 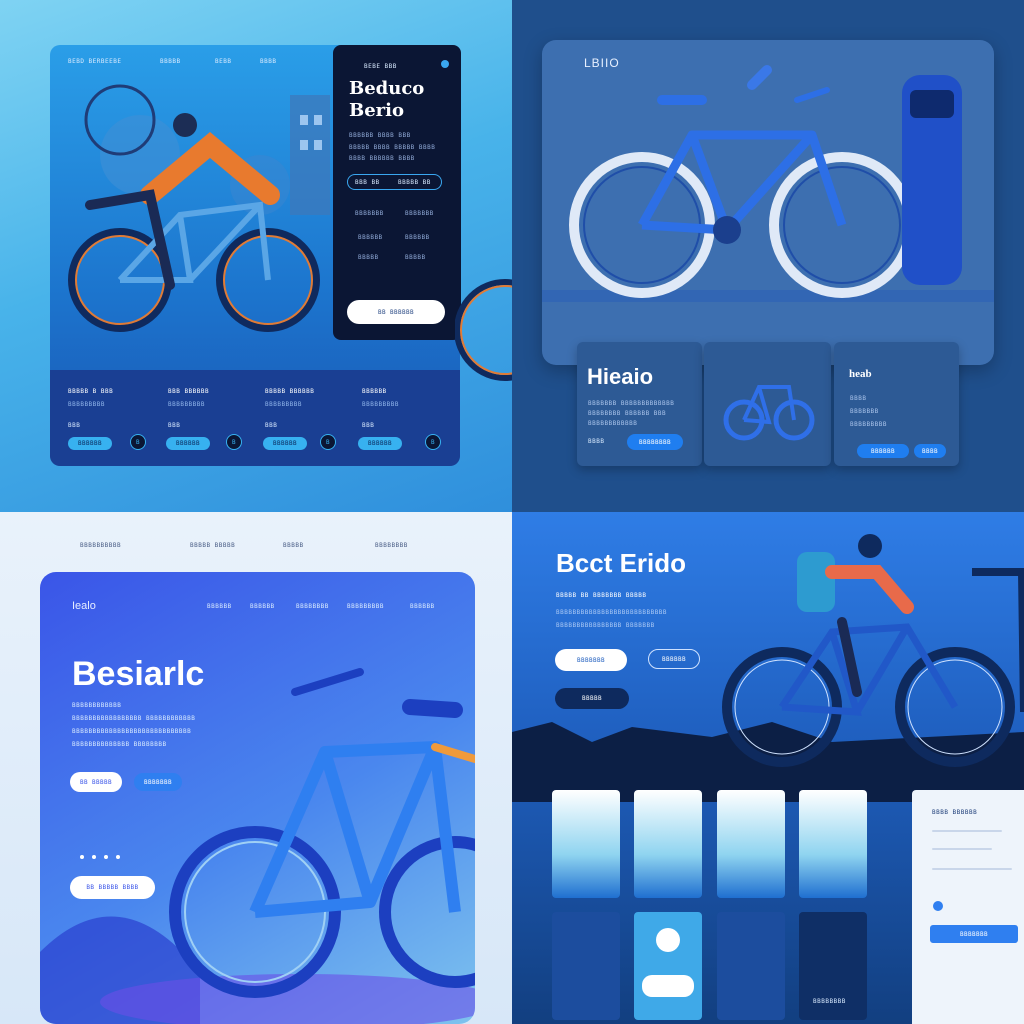 What do you see at coordinates (612, 612) in the screenshot?
I see `hero-desc-1: BBBBBBBBBBBBBBBBBBBBBBBBBBB` at bounding box center [612, 612].